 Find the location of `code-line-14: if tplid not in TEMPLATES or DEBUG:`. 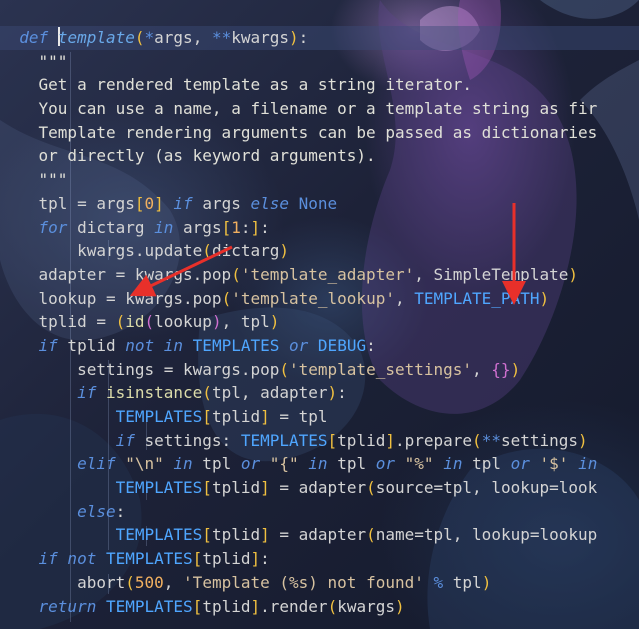

code-line-14: if tplid not in TEMPLATES or DEBUG: is located at coordinates (319, 346).